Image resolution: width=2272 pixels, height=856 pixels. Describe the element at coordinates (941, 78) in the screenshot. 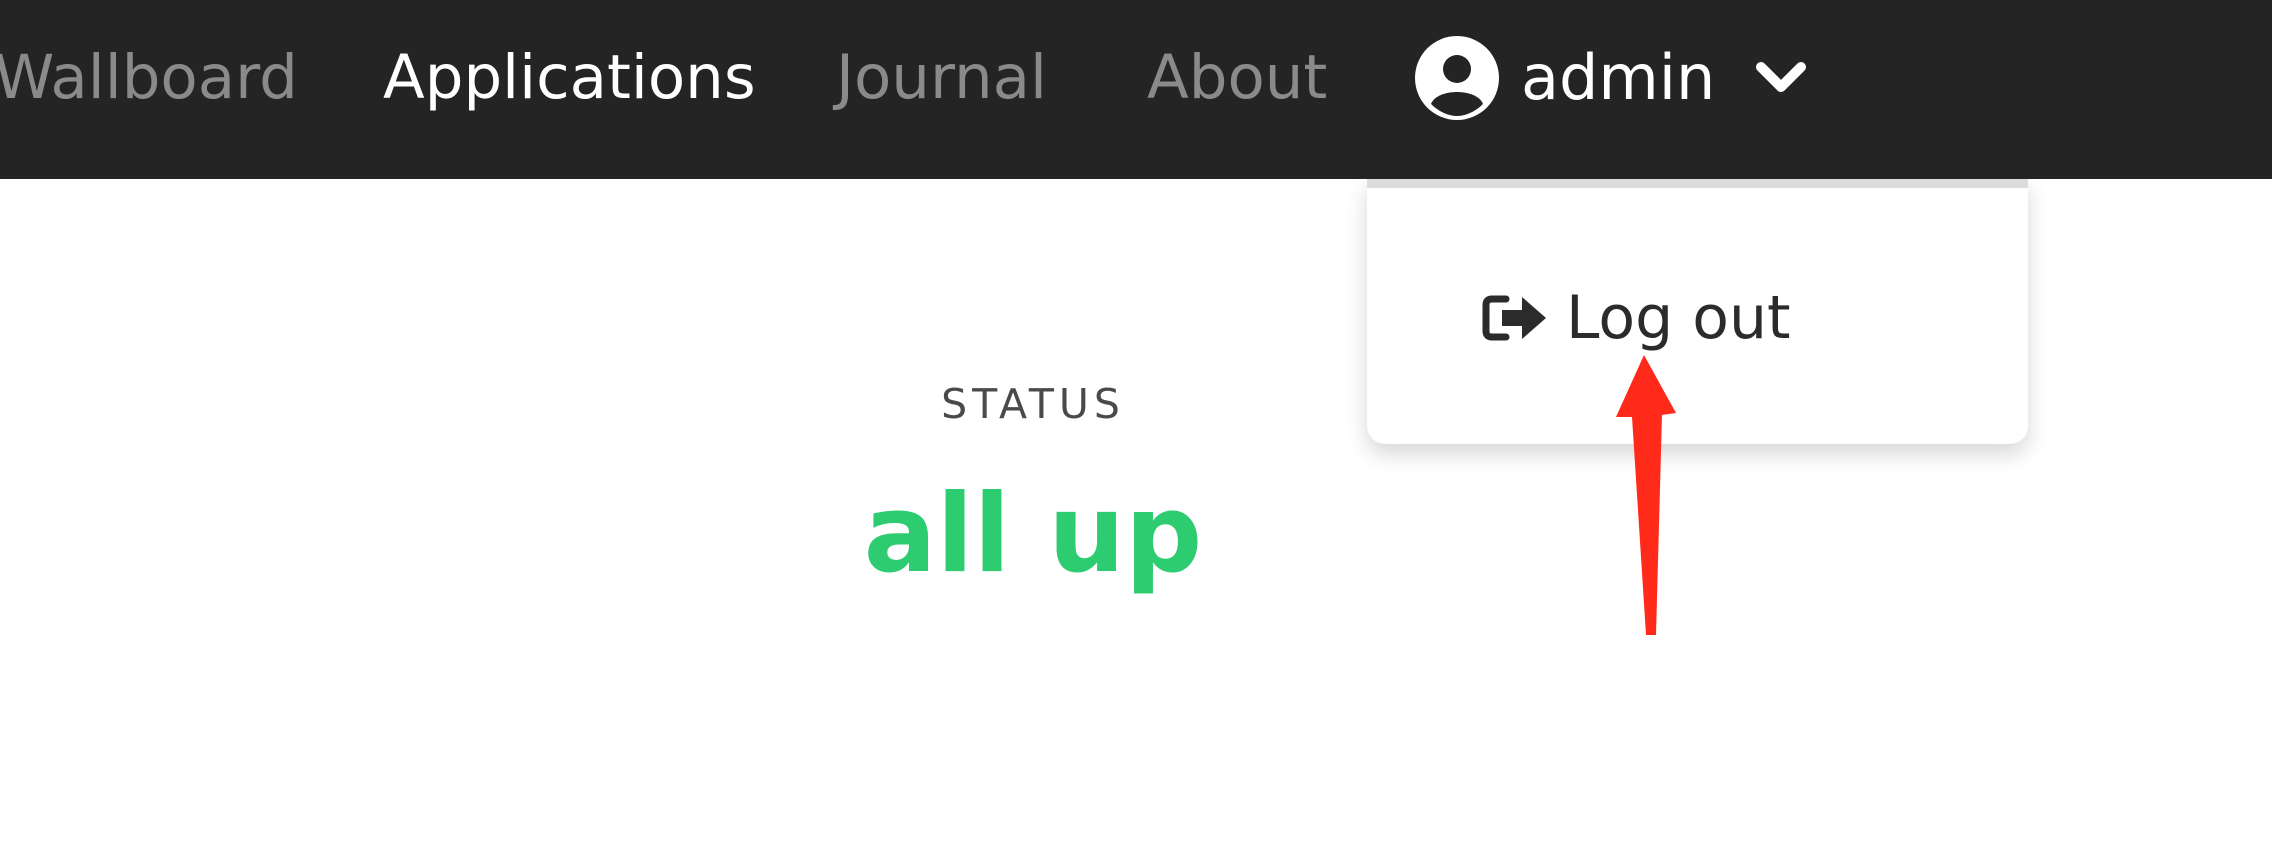

I see `nav-item-journal: Journal` at that location.